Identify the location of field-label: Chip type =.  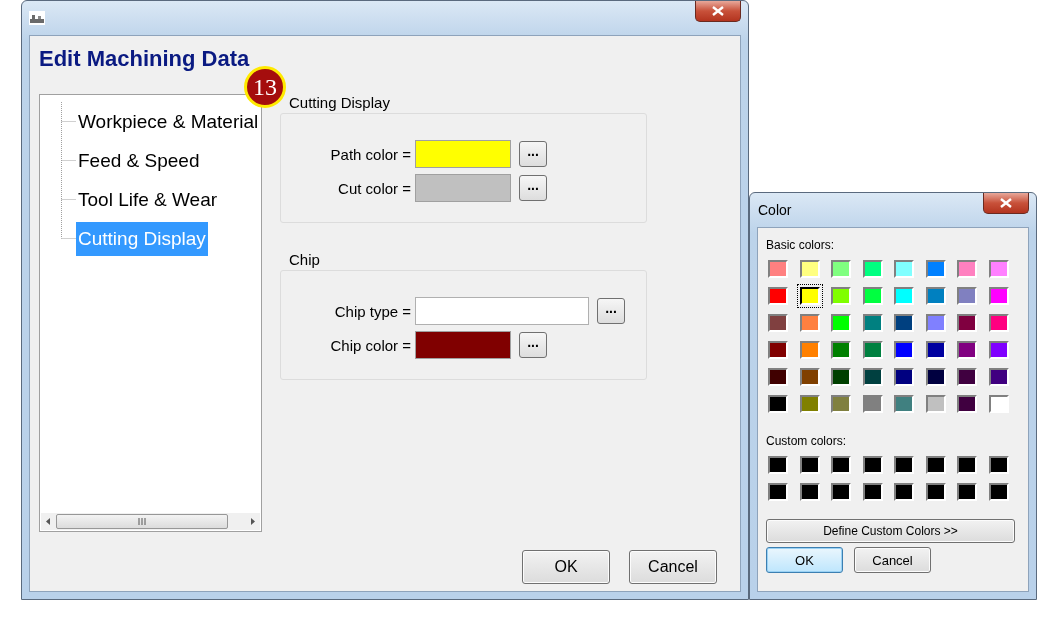
(372, 311).